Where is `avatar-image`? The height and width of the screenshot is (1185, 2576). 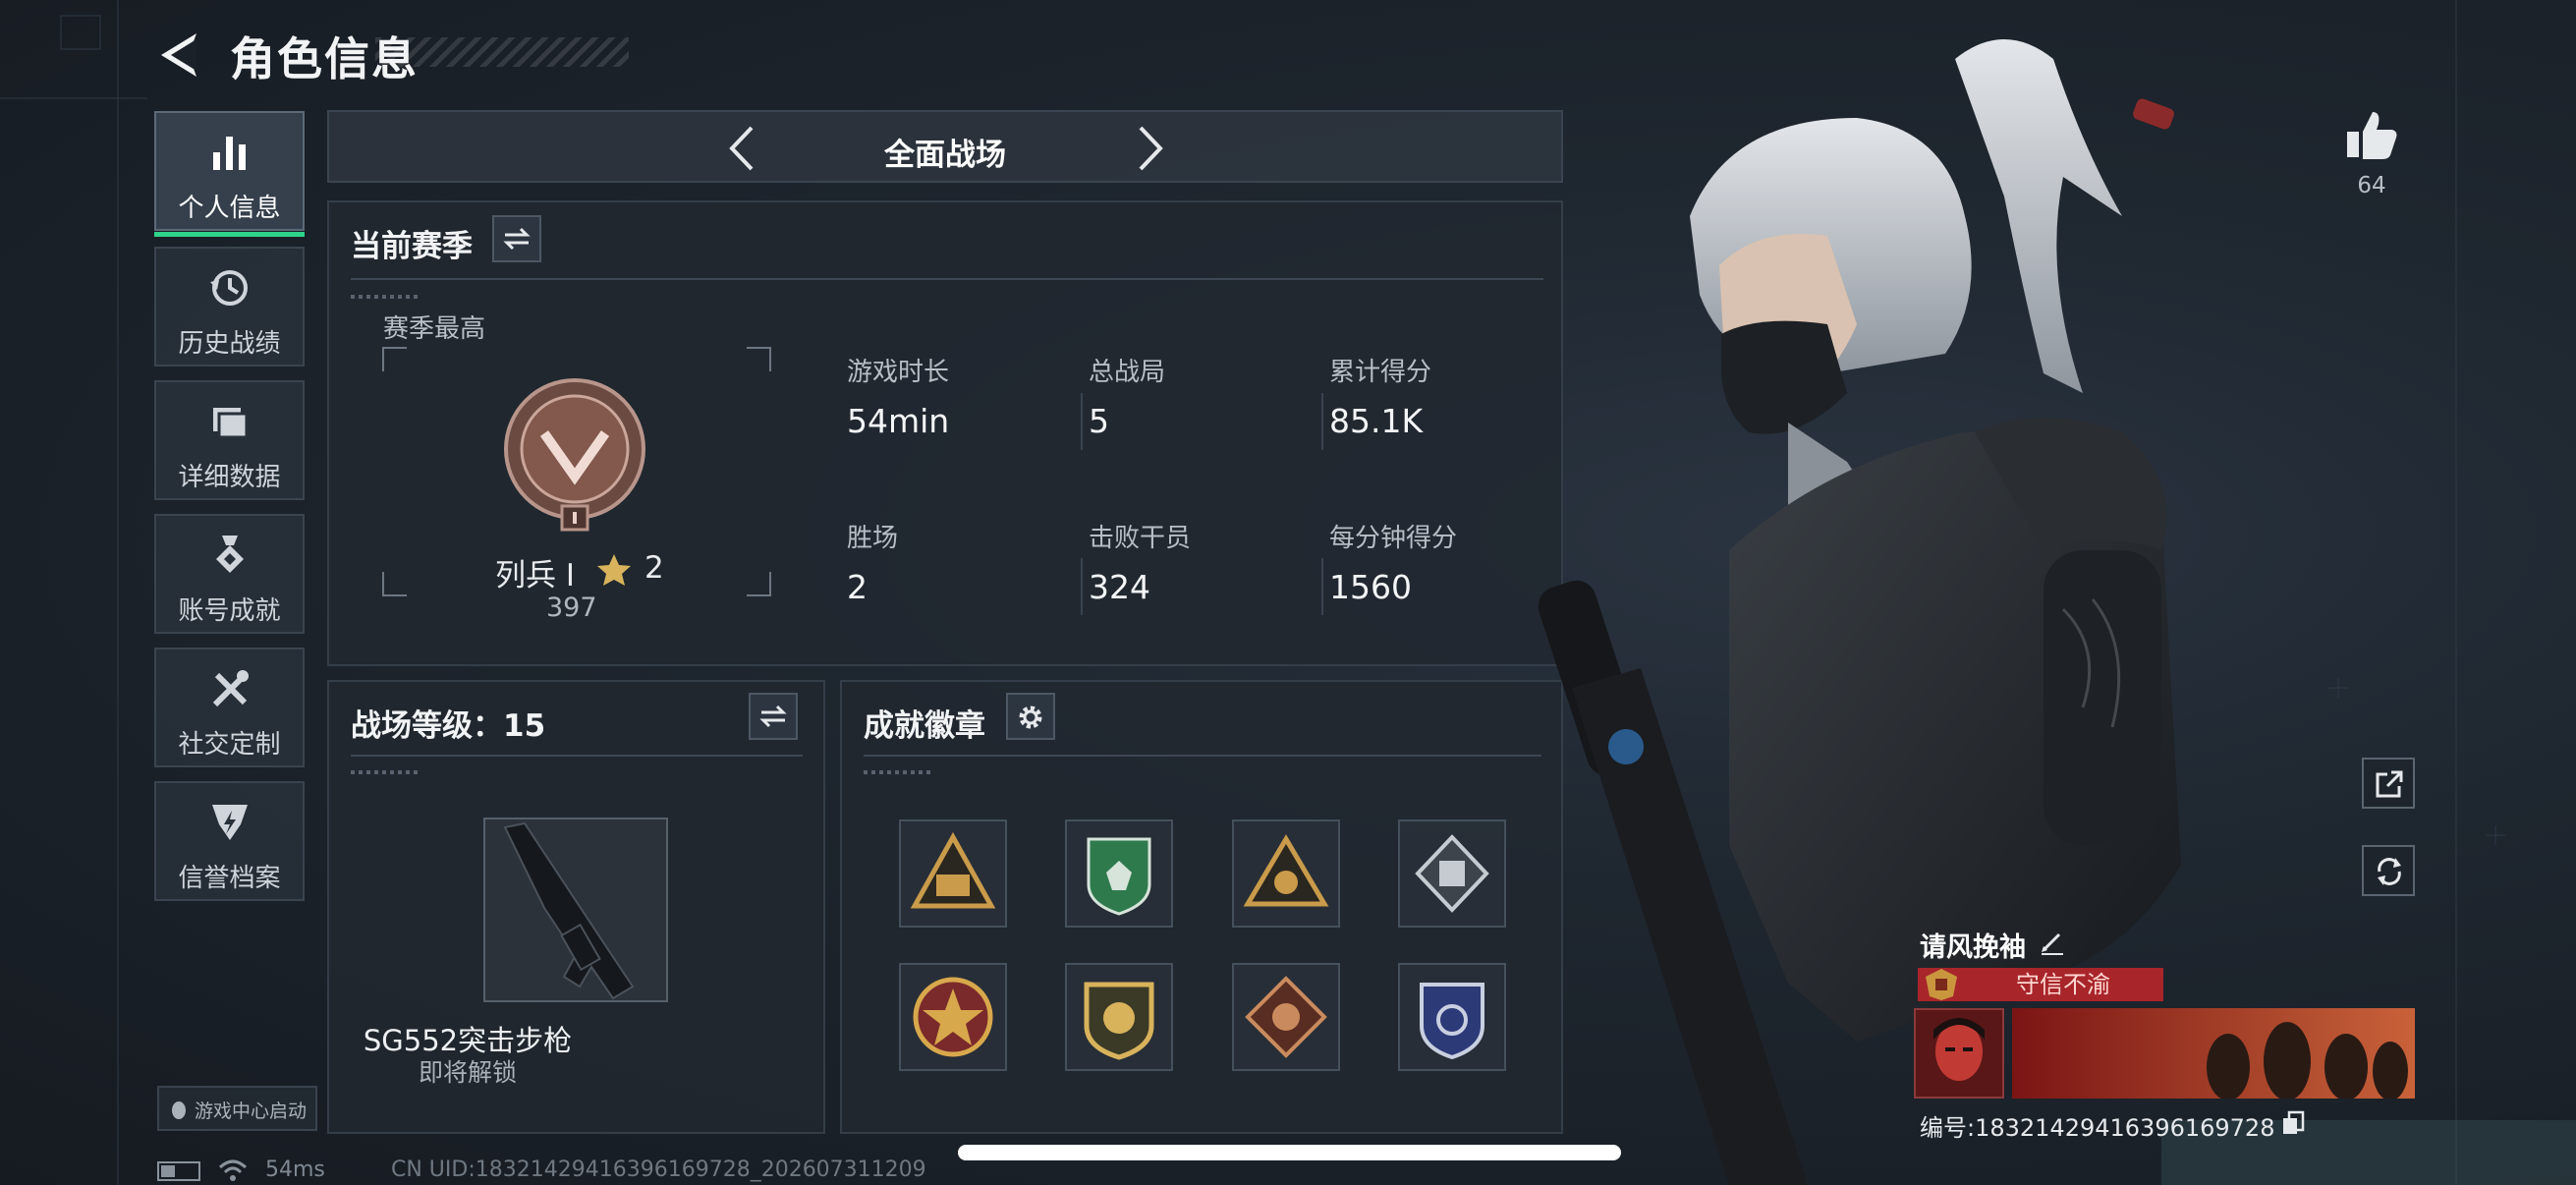
avatar-image is located at coordinates (1959, 1053).